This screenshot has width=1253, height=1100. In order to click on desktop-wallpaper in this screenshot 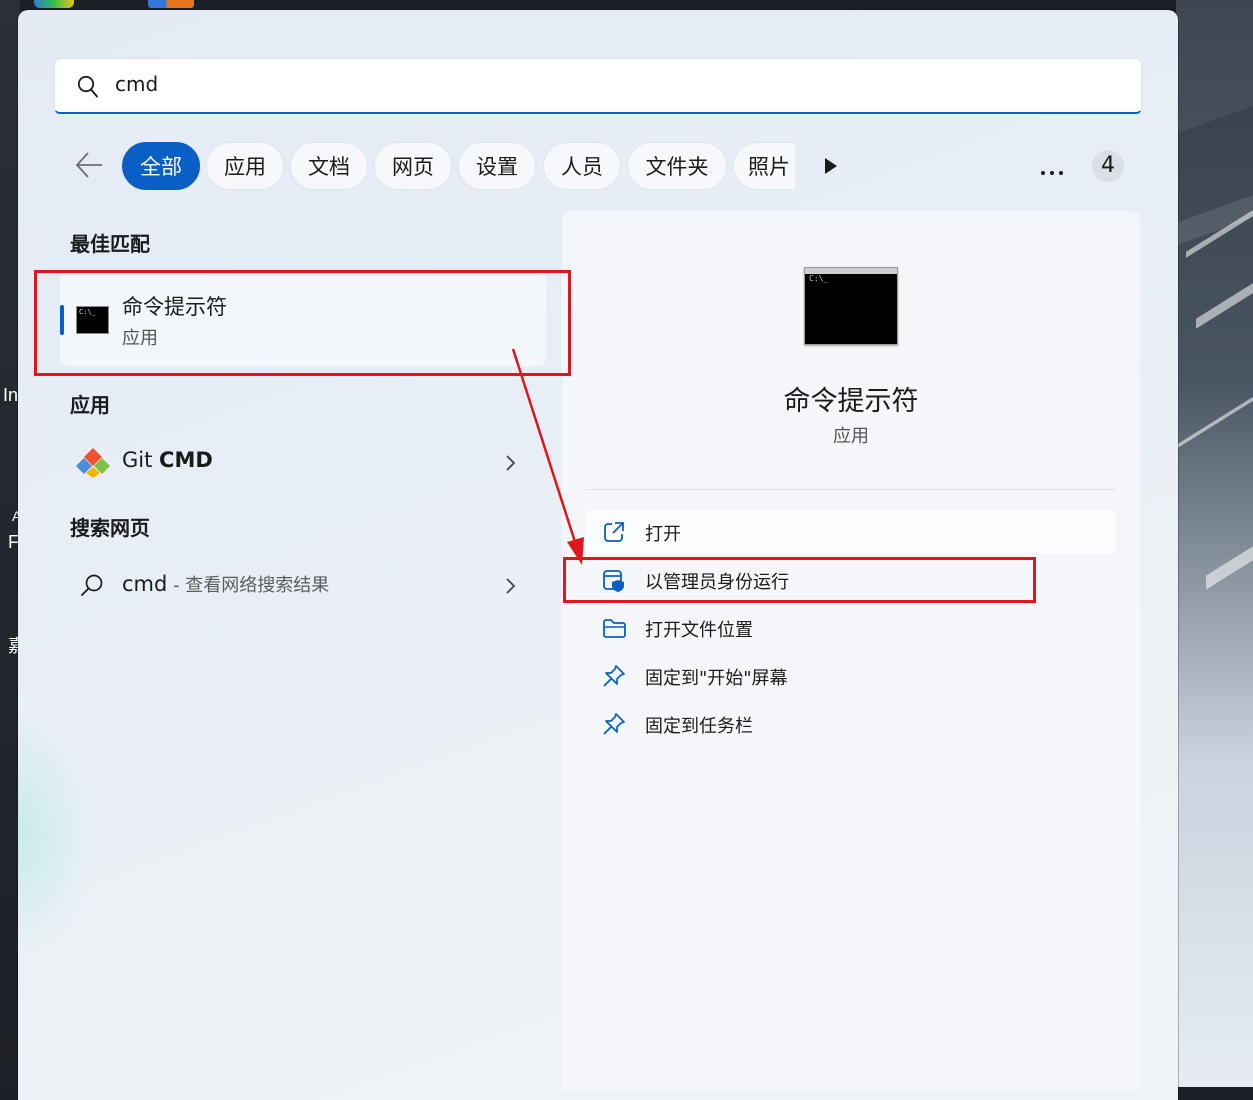, I will do `click(1214, 543)`.